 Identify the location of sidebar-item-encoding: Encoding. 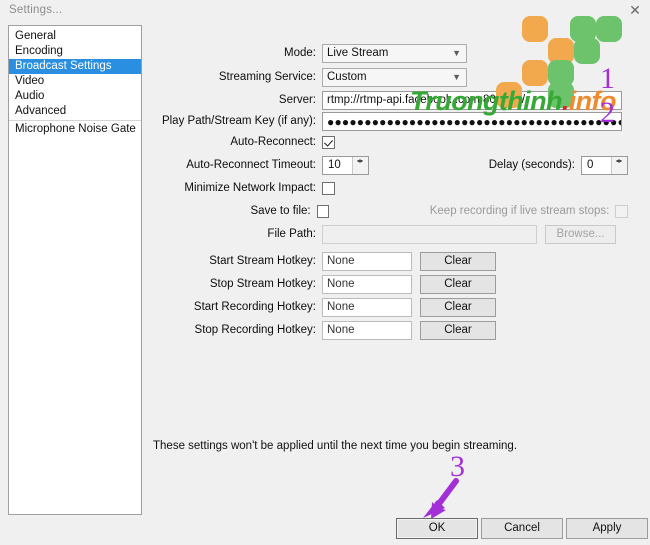
(75, 51).